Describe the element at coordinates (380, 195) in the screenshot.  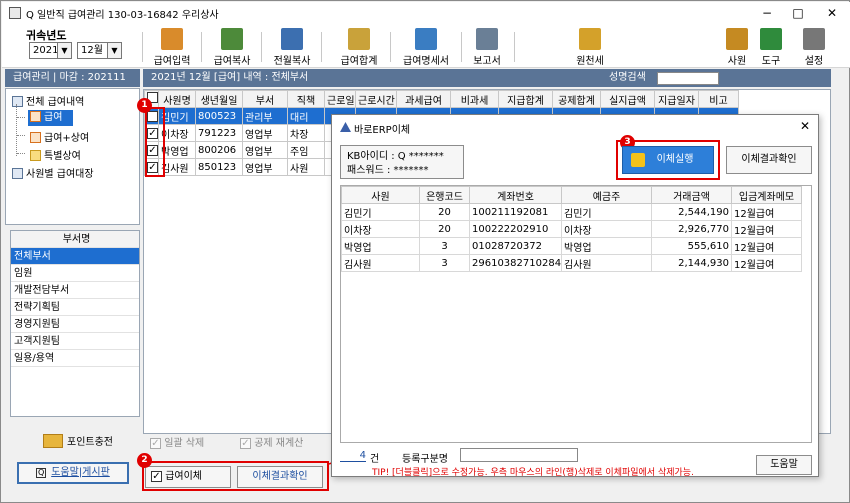
I see `column-header: 사원` at that location.